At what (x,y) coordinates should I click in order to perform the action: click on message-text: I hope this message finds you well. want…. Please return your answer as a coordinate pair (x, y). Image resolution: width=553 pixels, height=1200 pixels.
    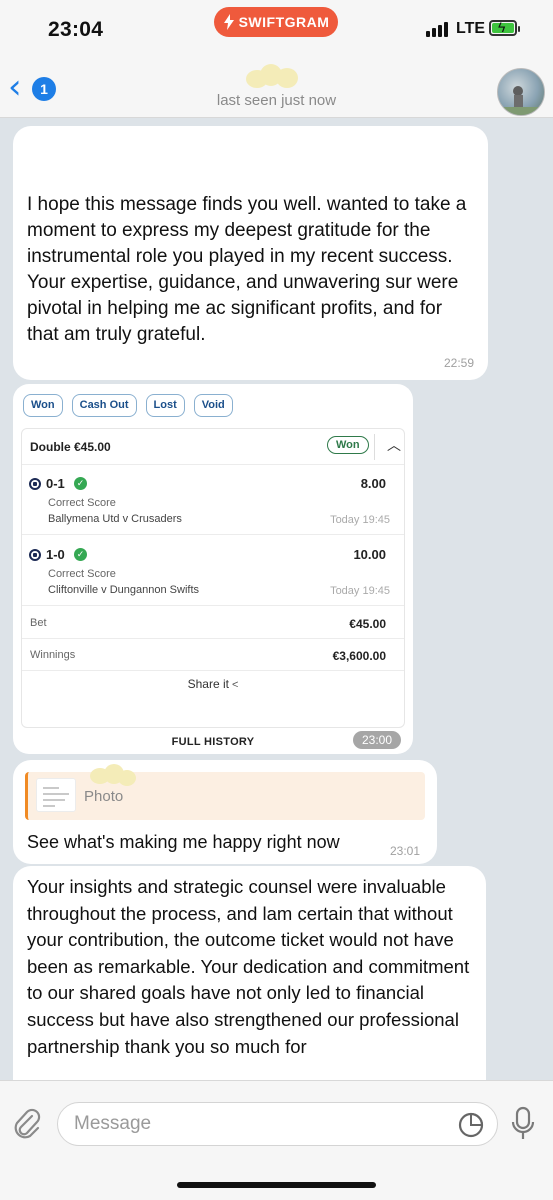
    Looking at the image, I should click on (247, 269).